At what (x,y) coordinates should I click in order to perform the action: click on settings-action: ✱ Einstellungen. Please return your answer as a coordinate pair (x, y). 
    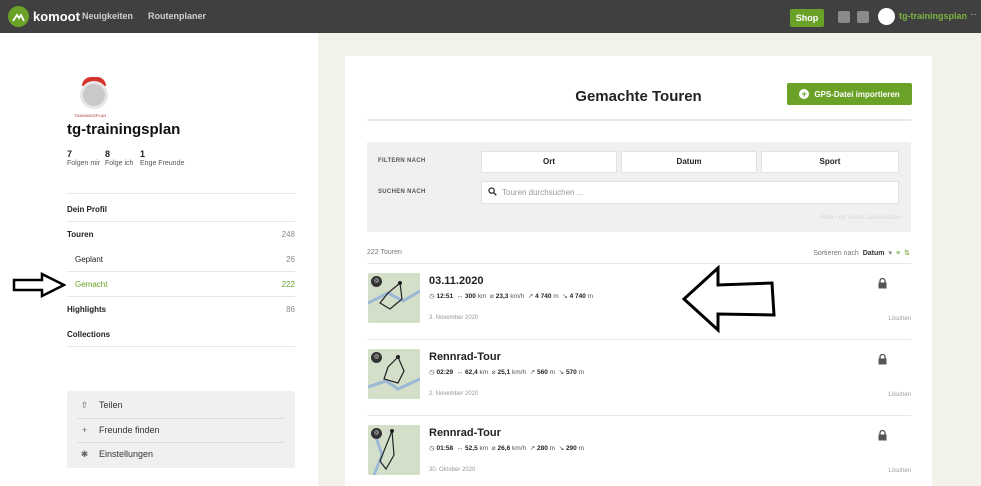
    Looking at the image, I should click on (116, 454).